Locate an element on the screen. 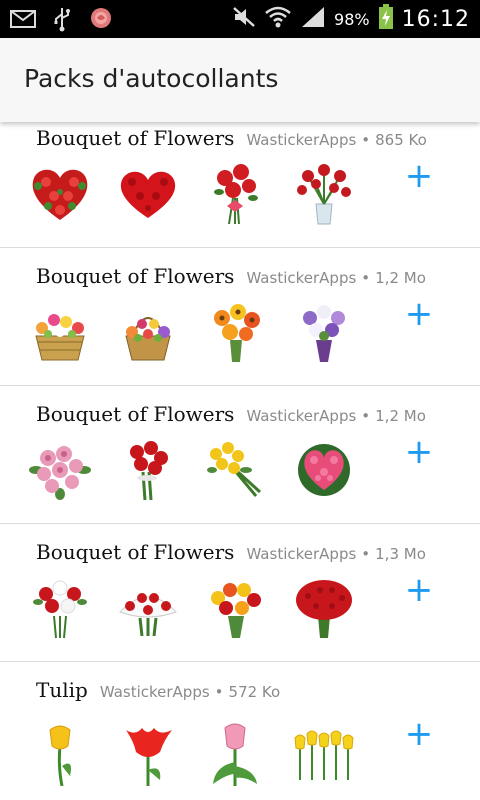  pack-meta: WastickerApps • 1,3 Mo is located at coordinates (335, 554).